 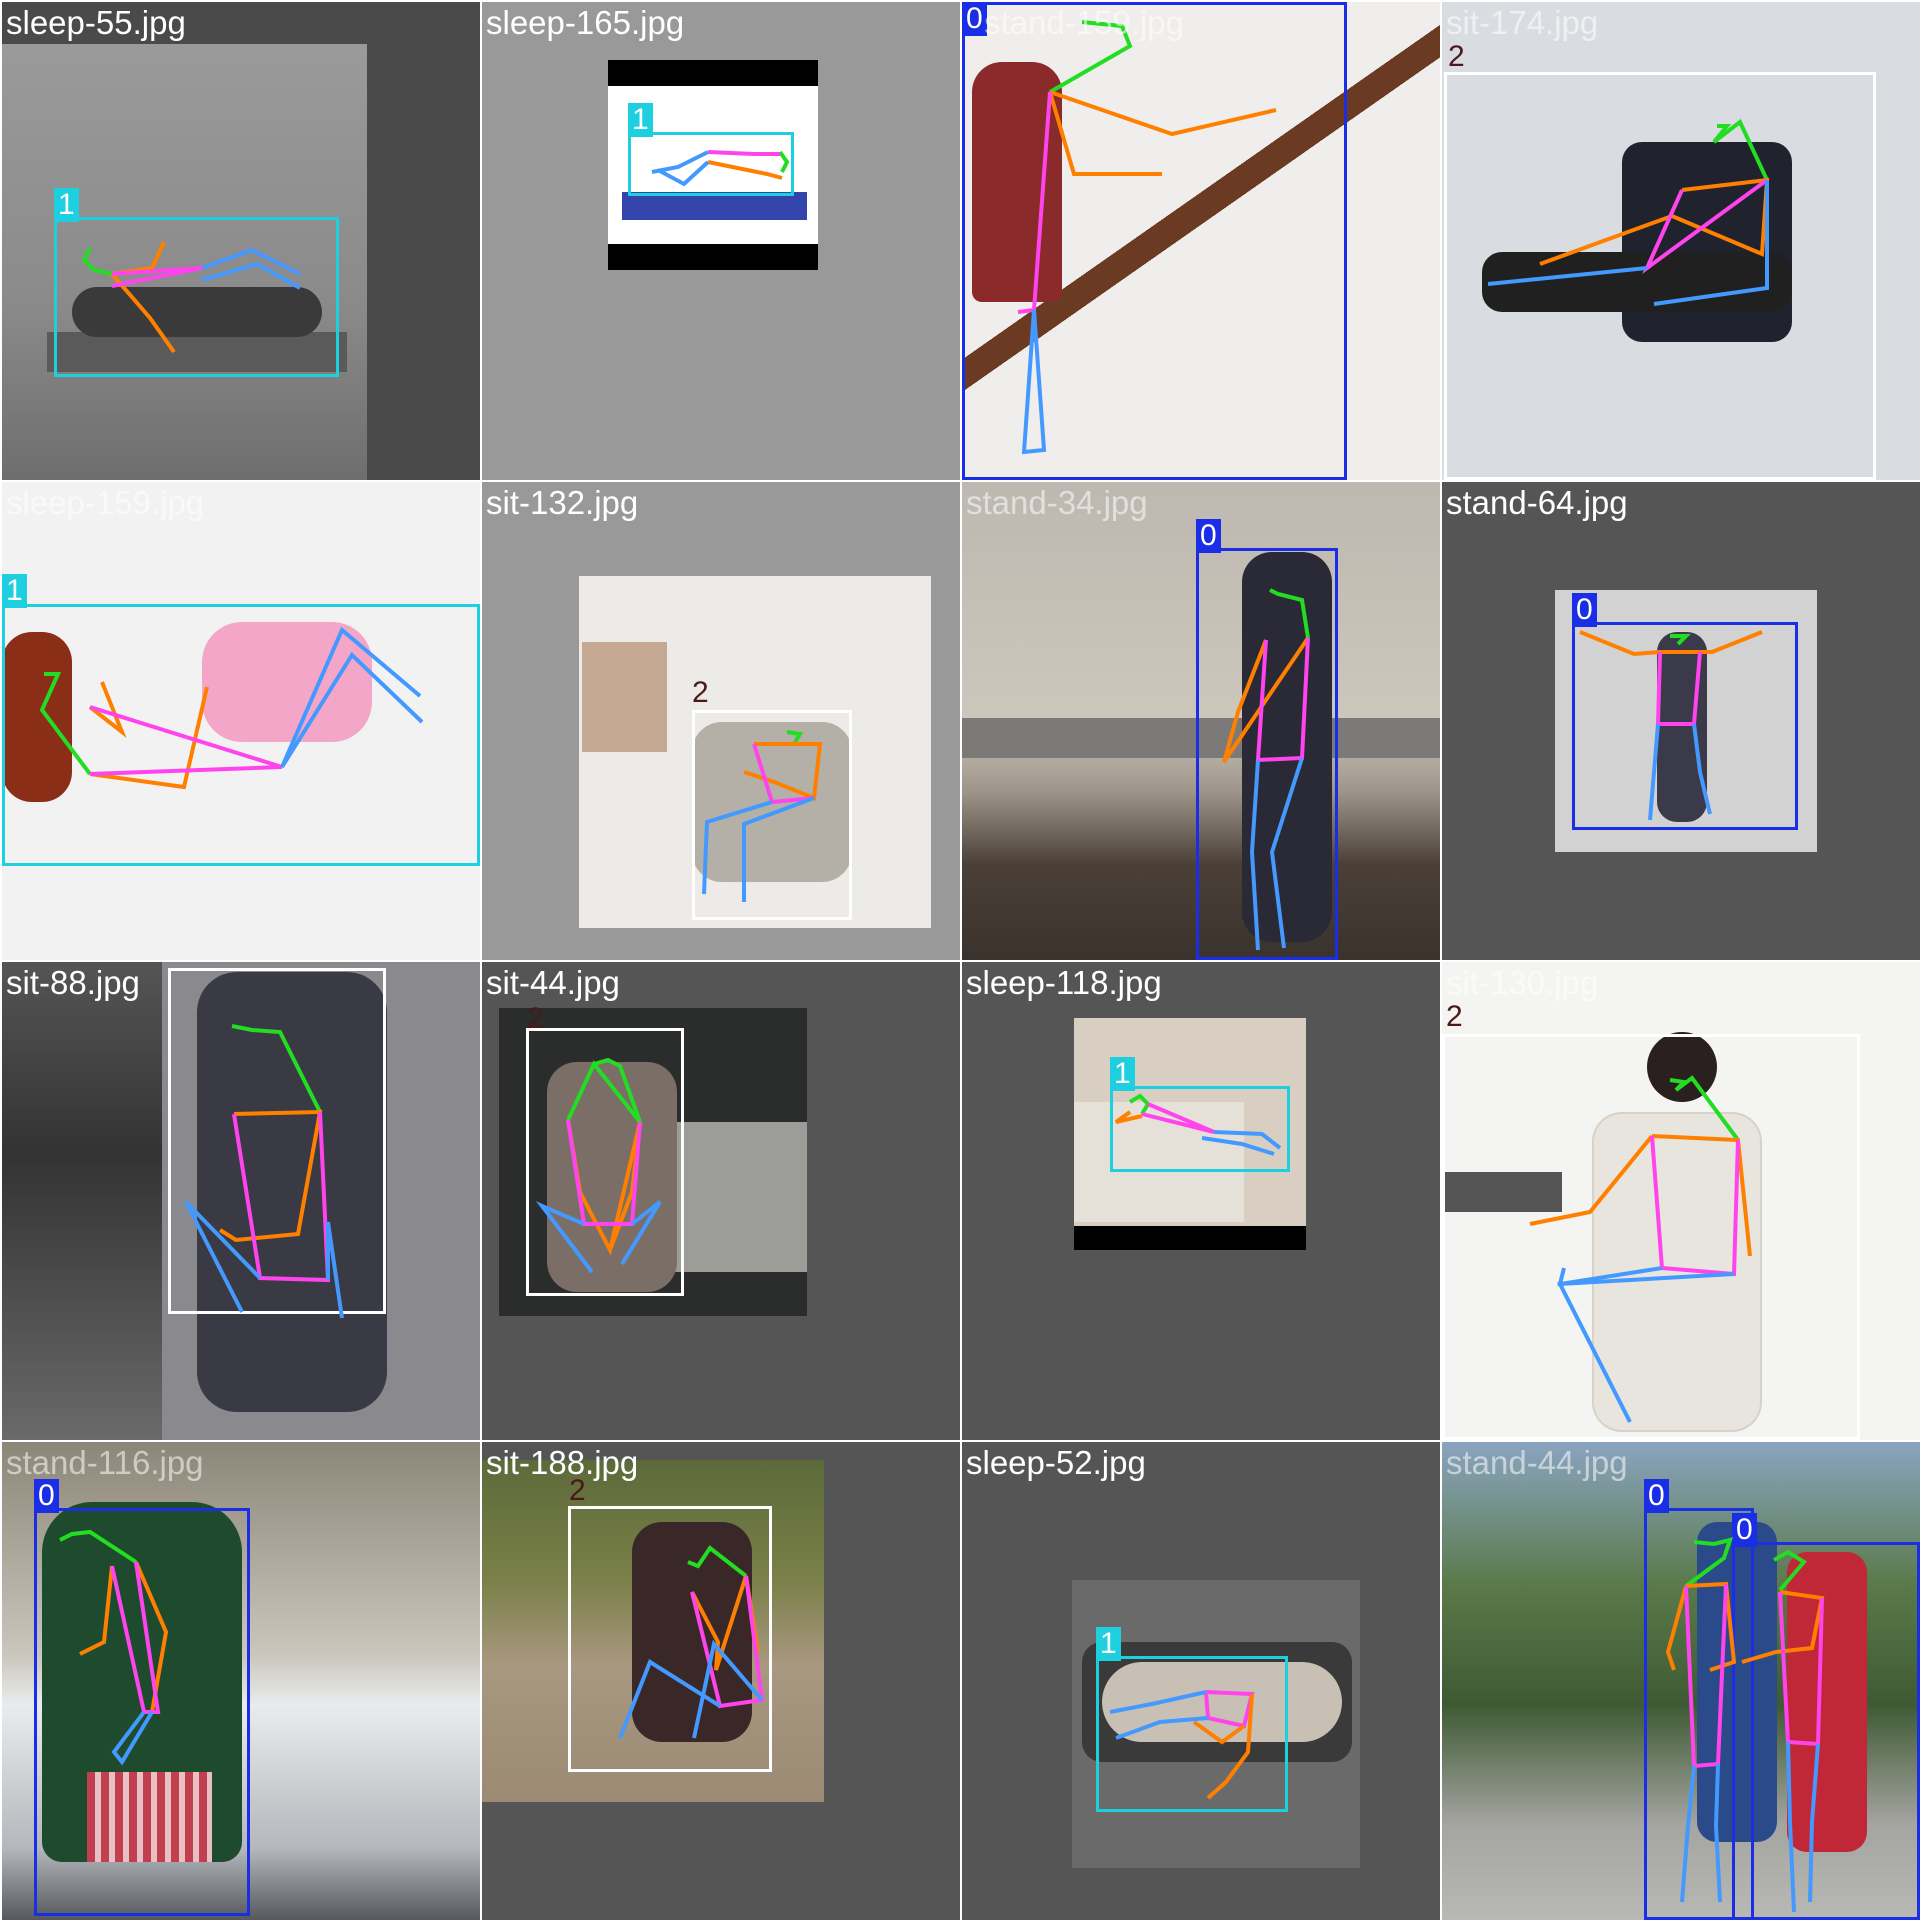 I want to click on file-name: sit-44.jpg, so click(x=553, y=982).